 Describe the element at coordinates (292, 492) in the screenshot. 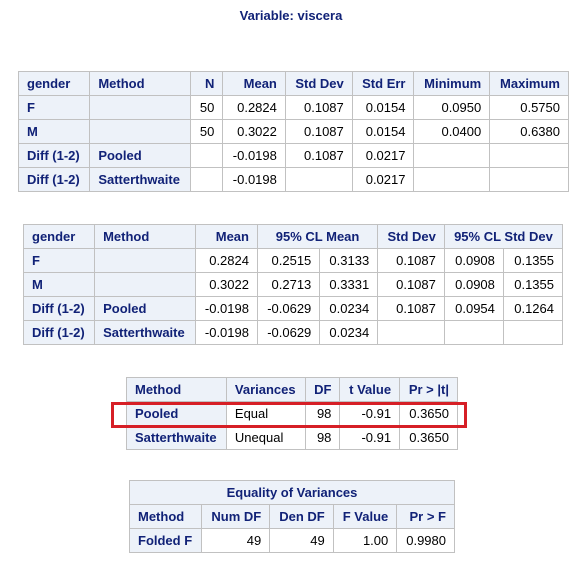

I see `table-caption: Equality of Variances` at that location.